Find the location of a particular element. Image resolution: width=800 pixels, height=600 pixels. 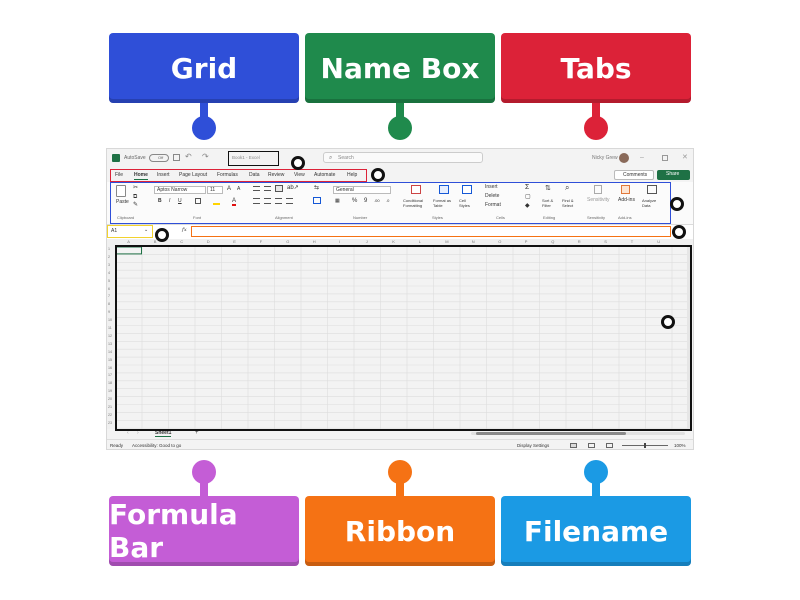

insert-function-icon: fx is located at coordinates (184, 230).